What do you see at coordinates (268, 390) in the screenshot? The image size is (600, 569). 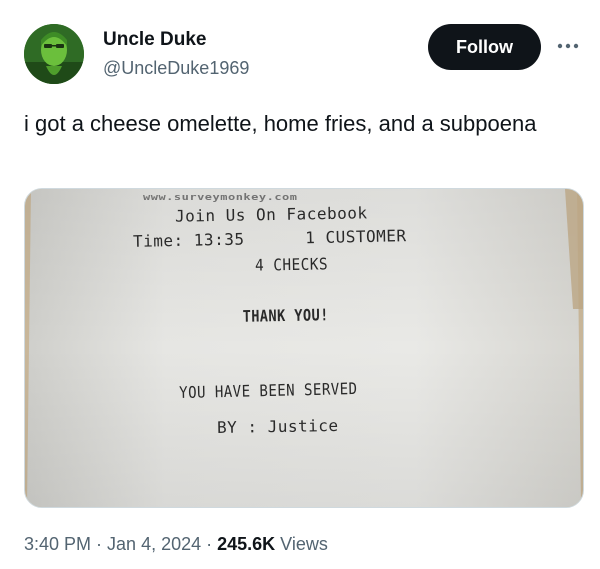 I see `receipt-served-line: YOU HAVE BEEN SERVED` at bounding box center [268, 390].